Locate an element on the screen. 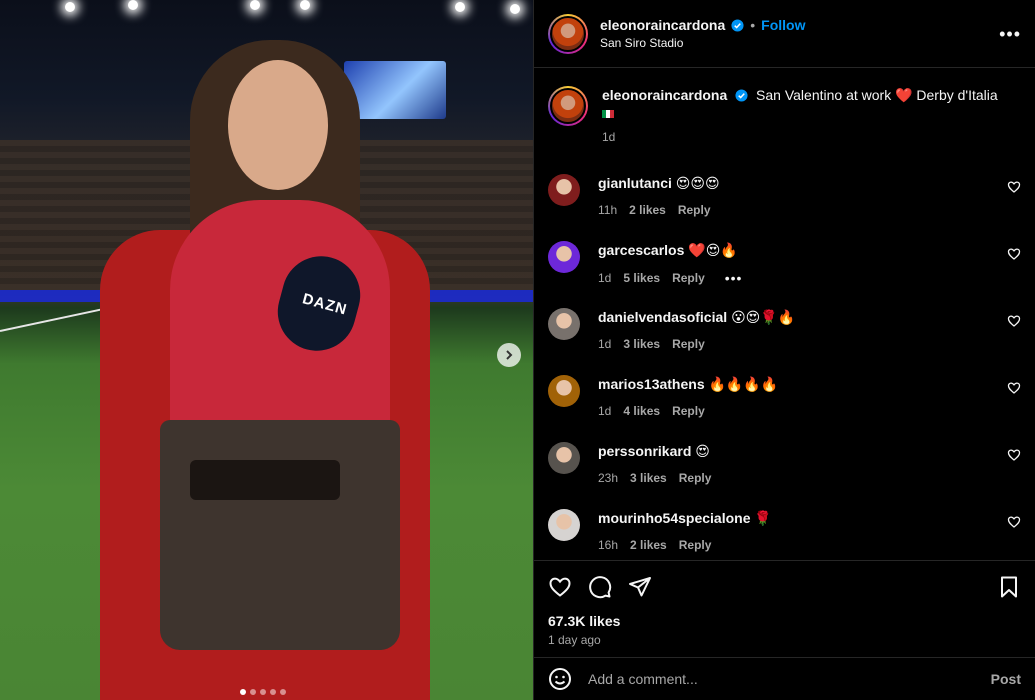  action-bar: 67.3K likes 1 day ago is located at coordinates (784, 607).